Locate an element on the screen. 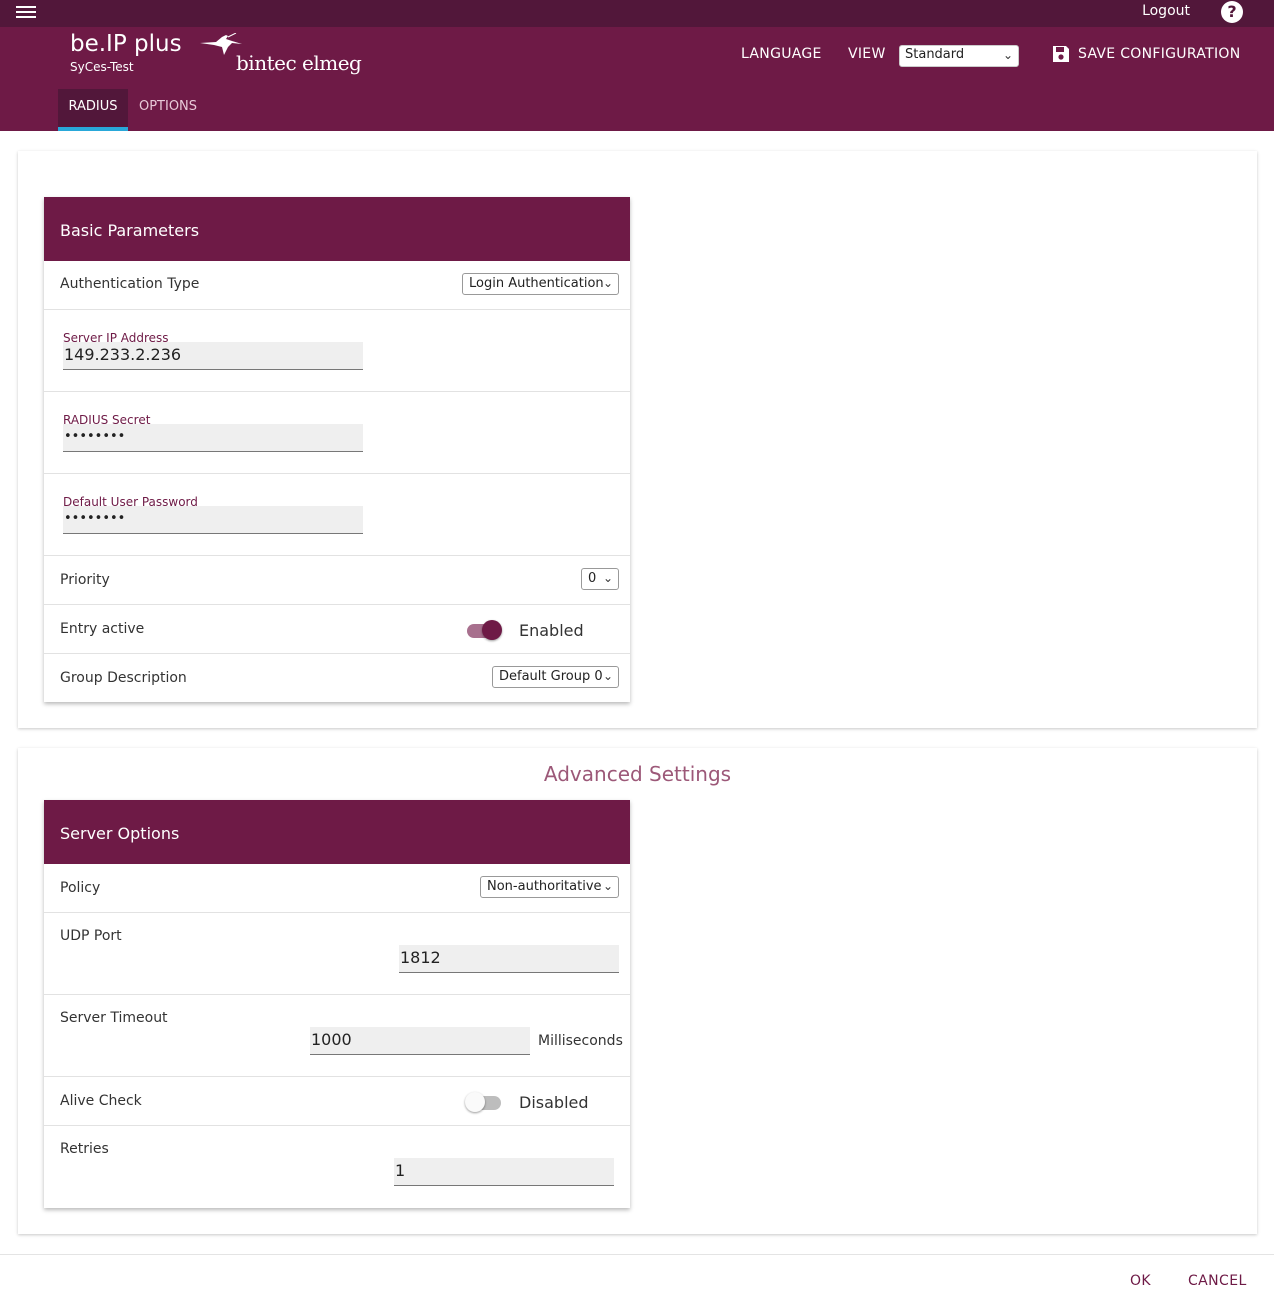 The height and width of the screenshot is (1294, 1274). auth-type-label: Authentication Type is located at coordinates (130, 284).